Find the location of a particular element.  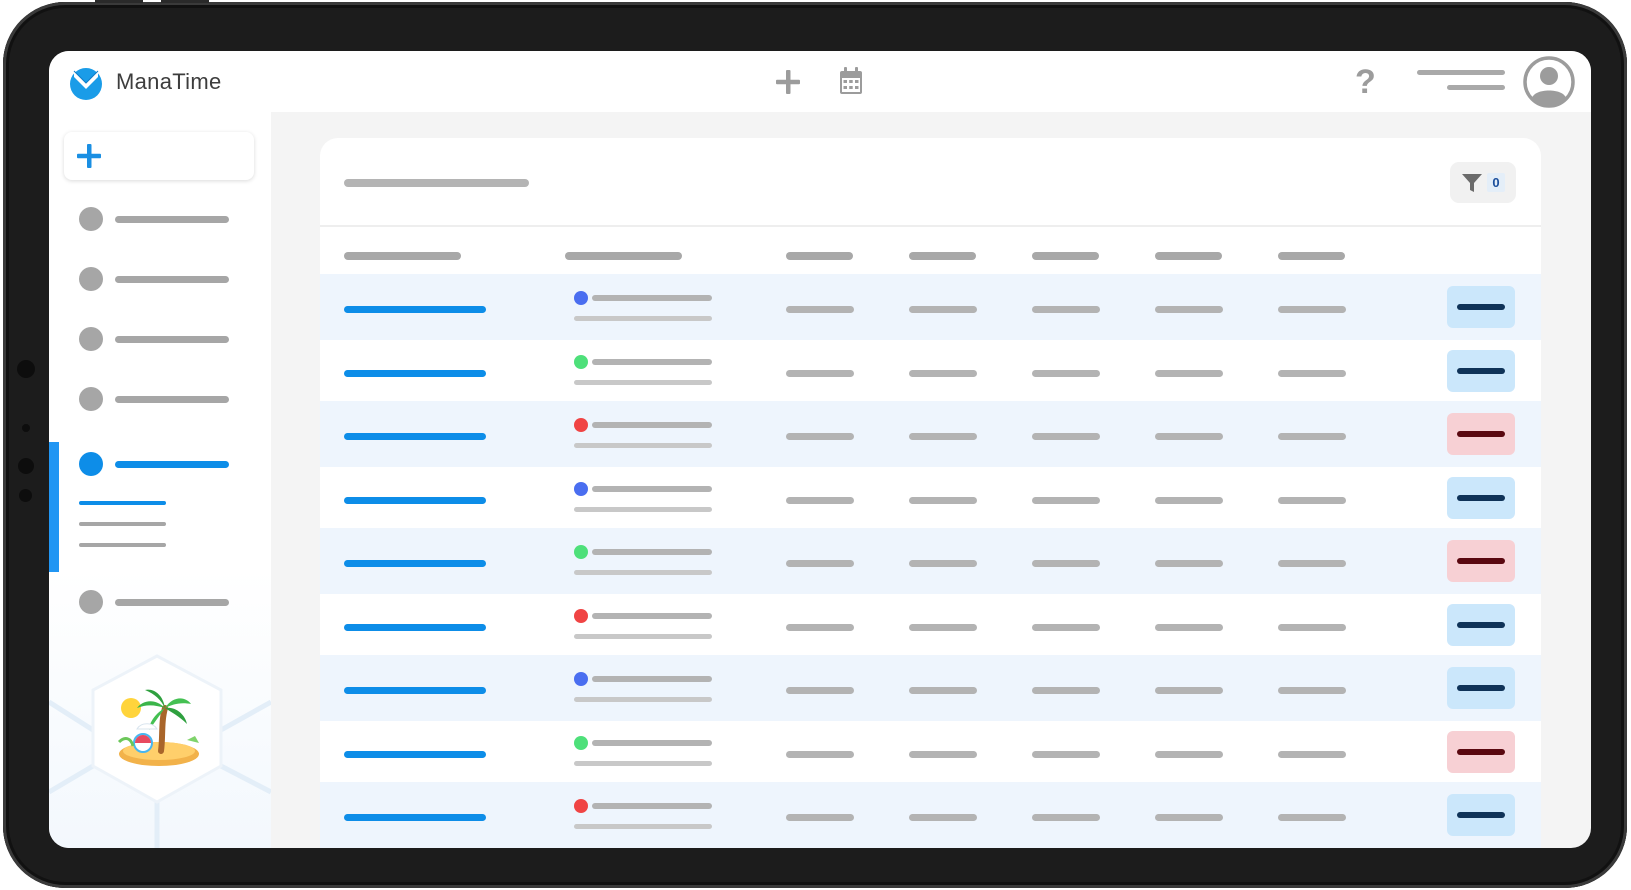

new-request-button is located at coordinates (159, 156).